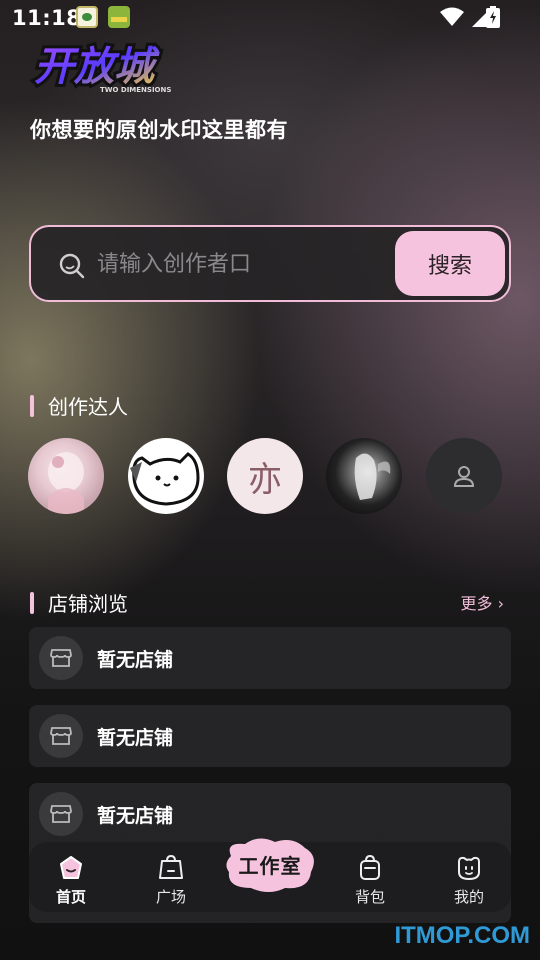 This screenshot has width=540, height=960. Describe the element at coordinates (97, 67) in the screenshot. I see `logo-text: 开放城` at that location.